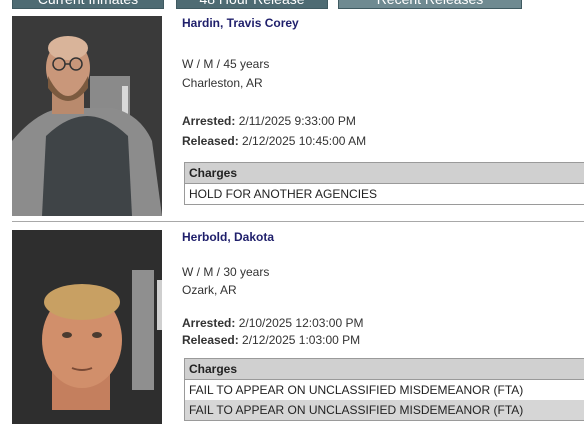 The height and width of the screenshot is (424, 584). What do you see at coordinates (298, 221) in the screenshot?
I see `record-divider` at bounding box center [298, 221].